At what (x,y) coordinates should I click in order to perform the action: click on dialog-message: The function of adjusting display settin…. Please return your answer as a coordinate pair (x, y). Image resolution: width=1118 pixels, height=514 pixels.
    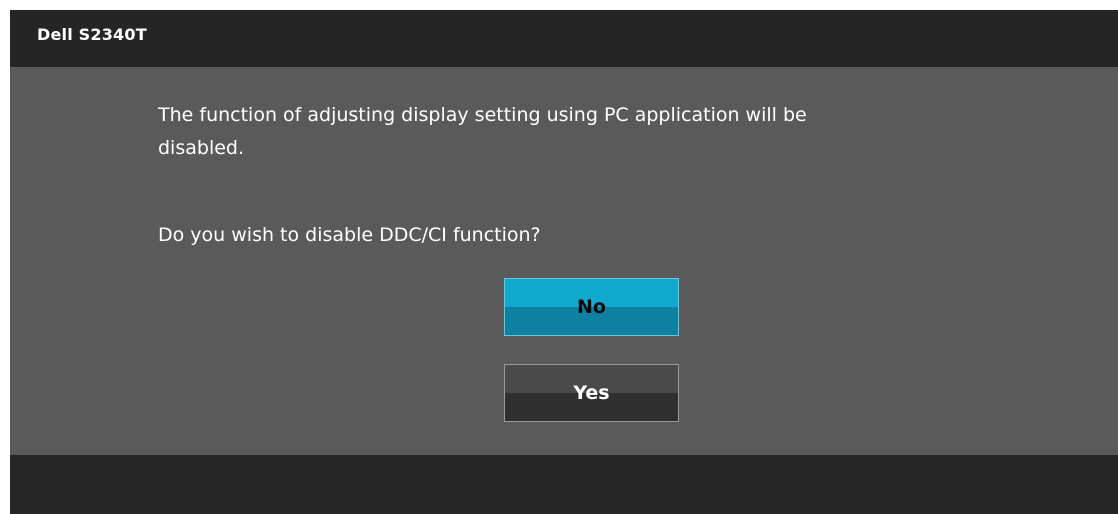
    Looking at the image, I should click on (608, 132).